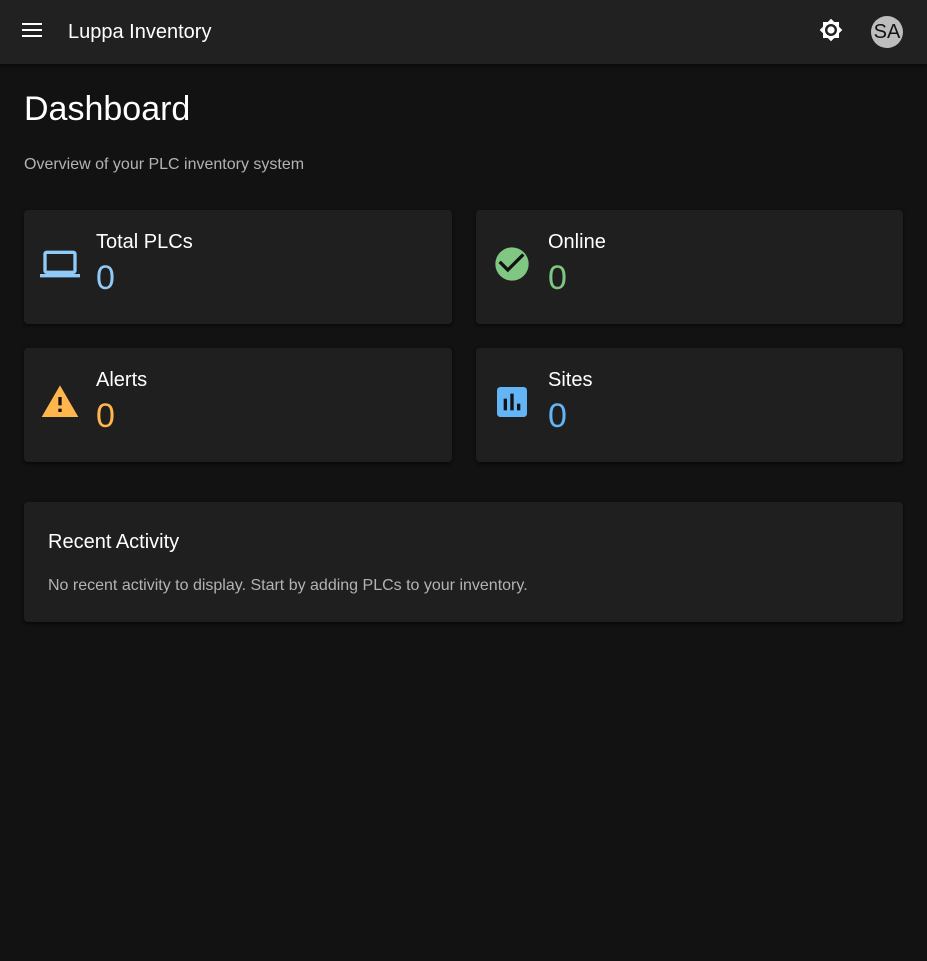 The image size is (927, 961). What do you see at coordinates (164, 164) in the screenshot?
I see `page-subtitle: Overview of your PLC inventory system` at bounding box center [164, 164].